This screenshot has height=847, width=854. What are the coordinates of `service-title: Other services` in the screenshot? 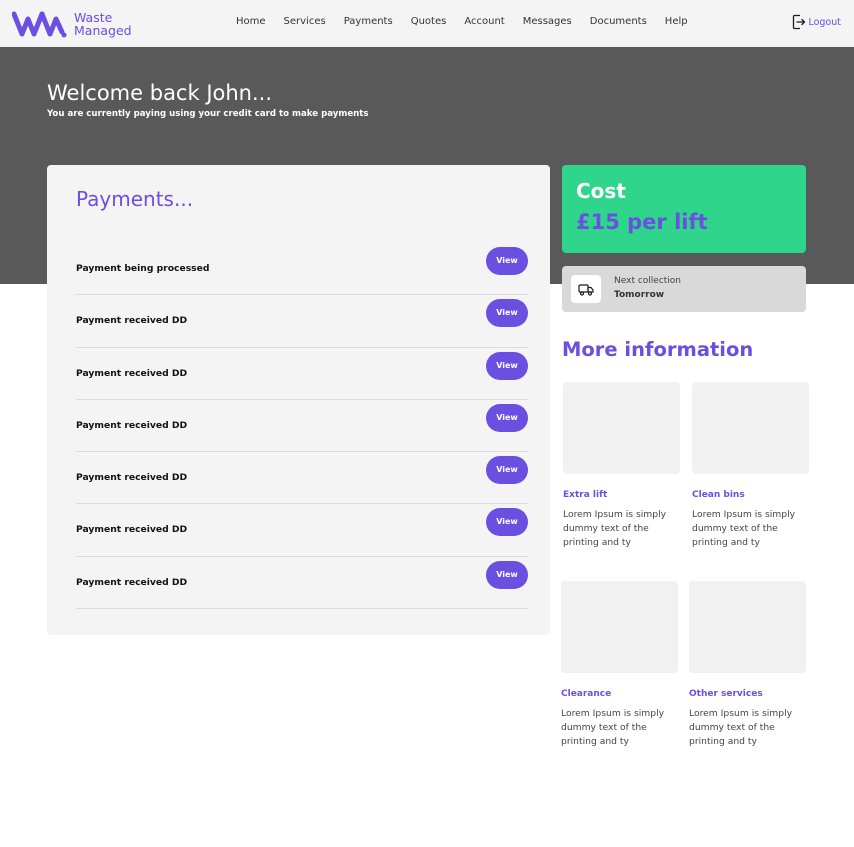 It's located at (726, 694).